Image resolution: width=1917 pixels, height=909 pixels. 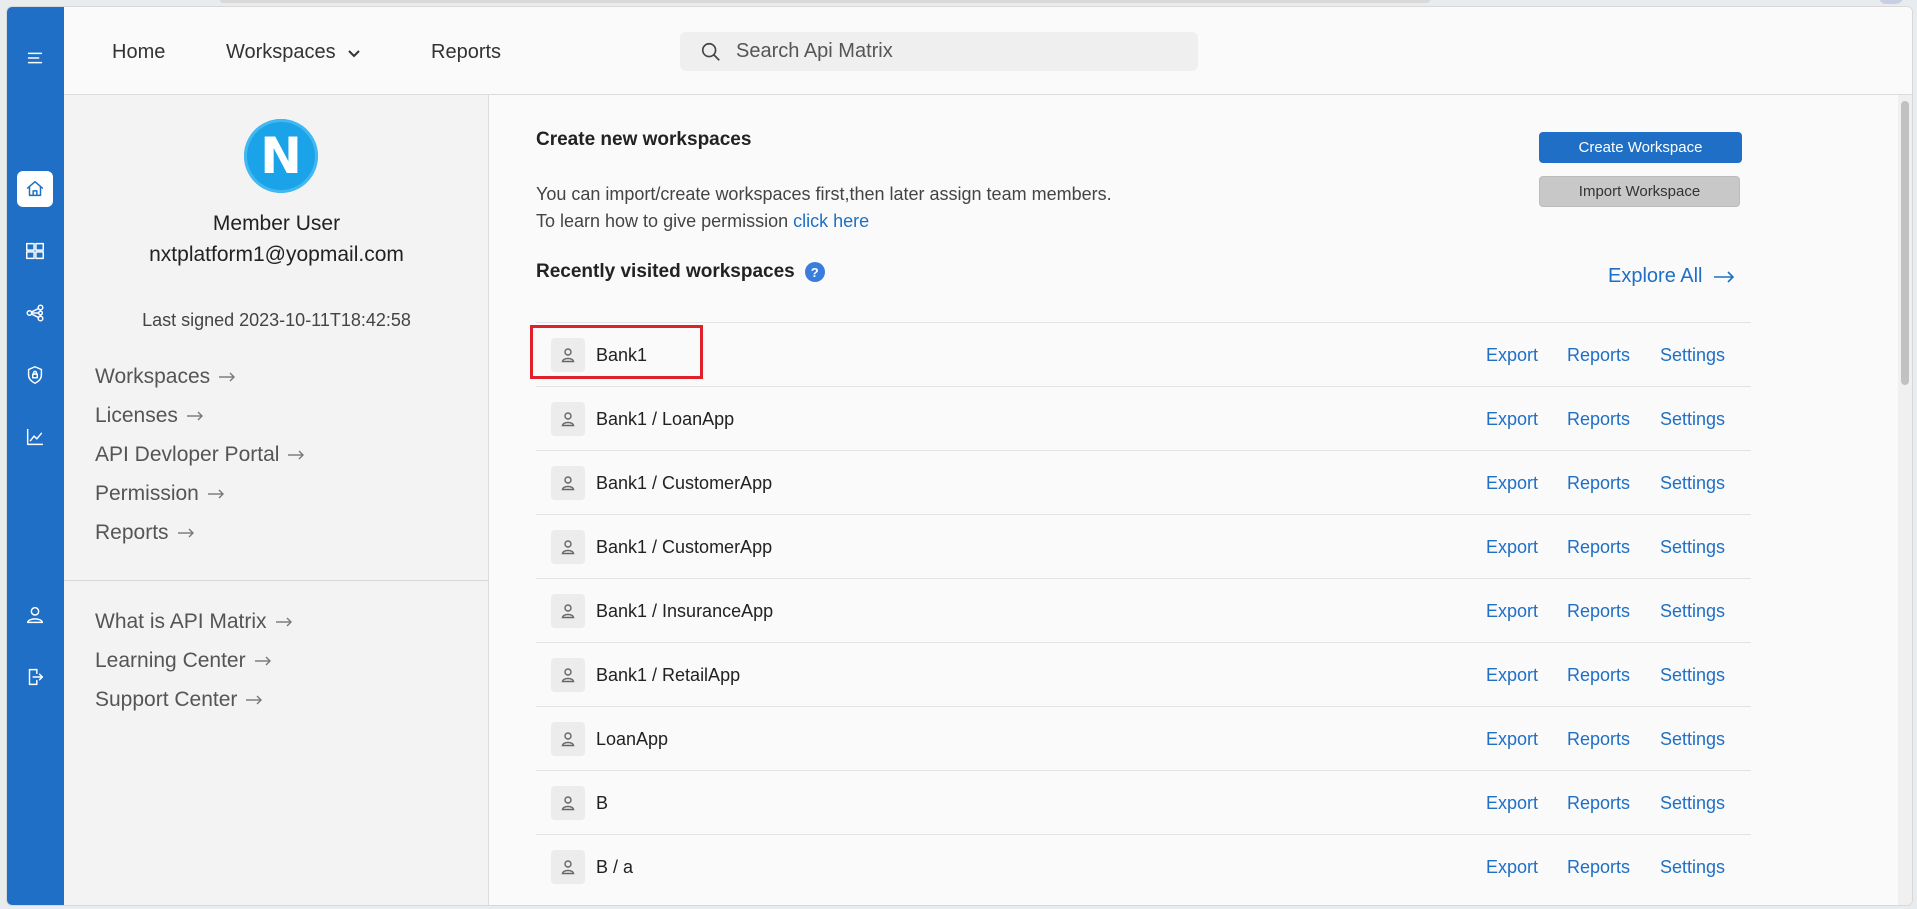 I want to click on link-api-developer-portal: API Devloper Portal, so click(x=200, y=454).